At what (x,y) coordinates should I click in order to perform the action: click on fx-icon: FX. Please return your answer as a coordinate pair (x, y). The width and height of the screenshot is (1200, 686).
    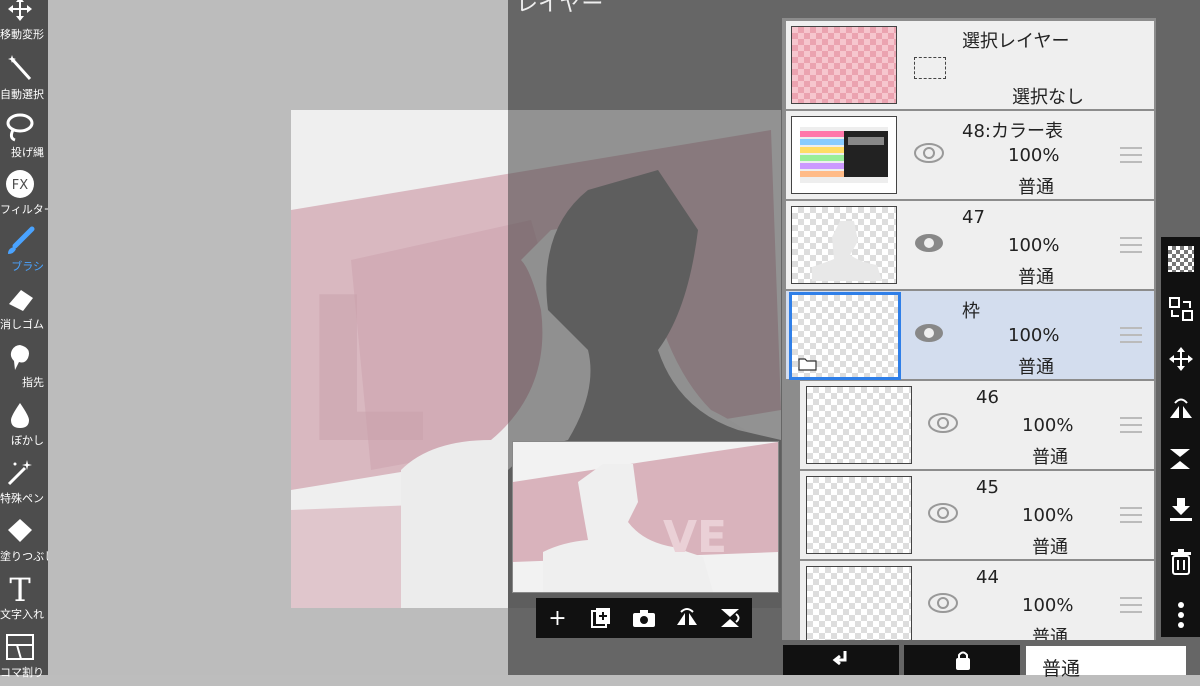
    Looking at the image, I should click on (20, 184).